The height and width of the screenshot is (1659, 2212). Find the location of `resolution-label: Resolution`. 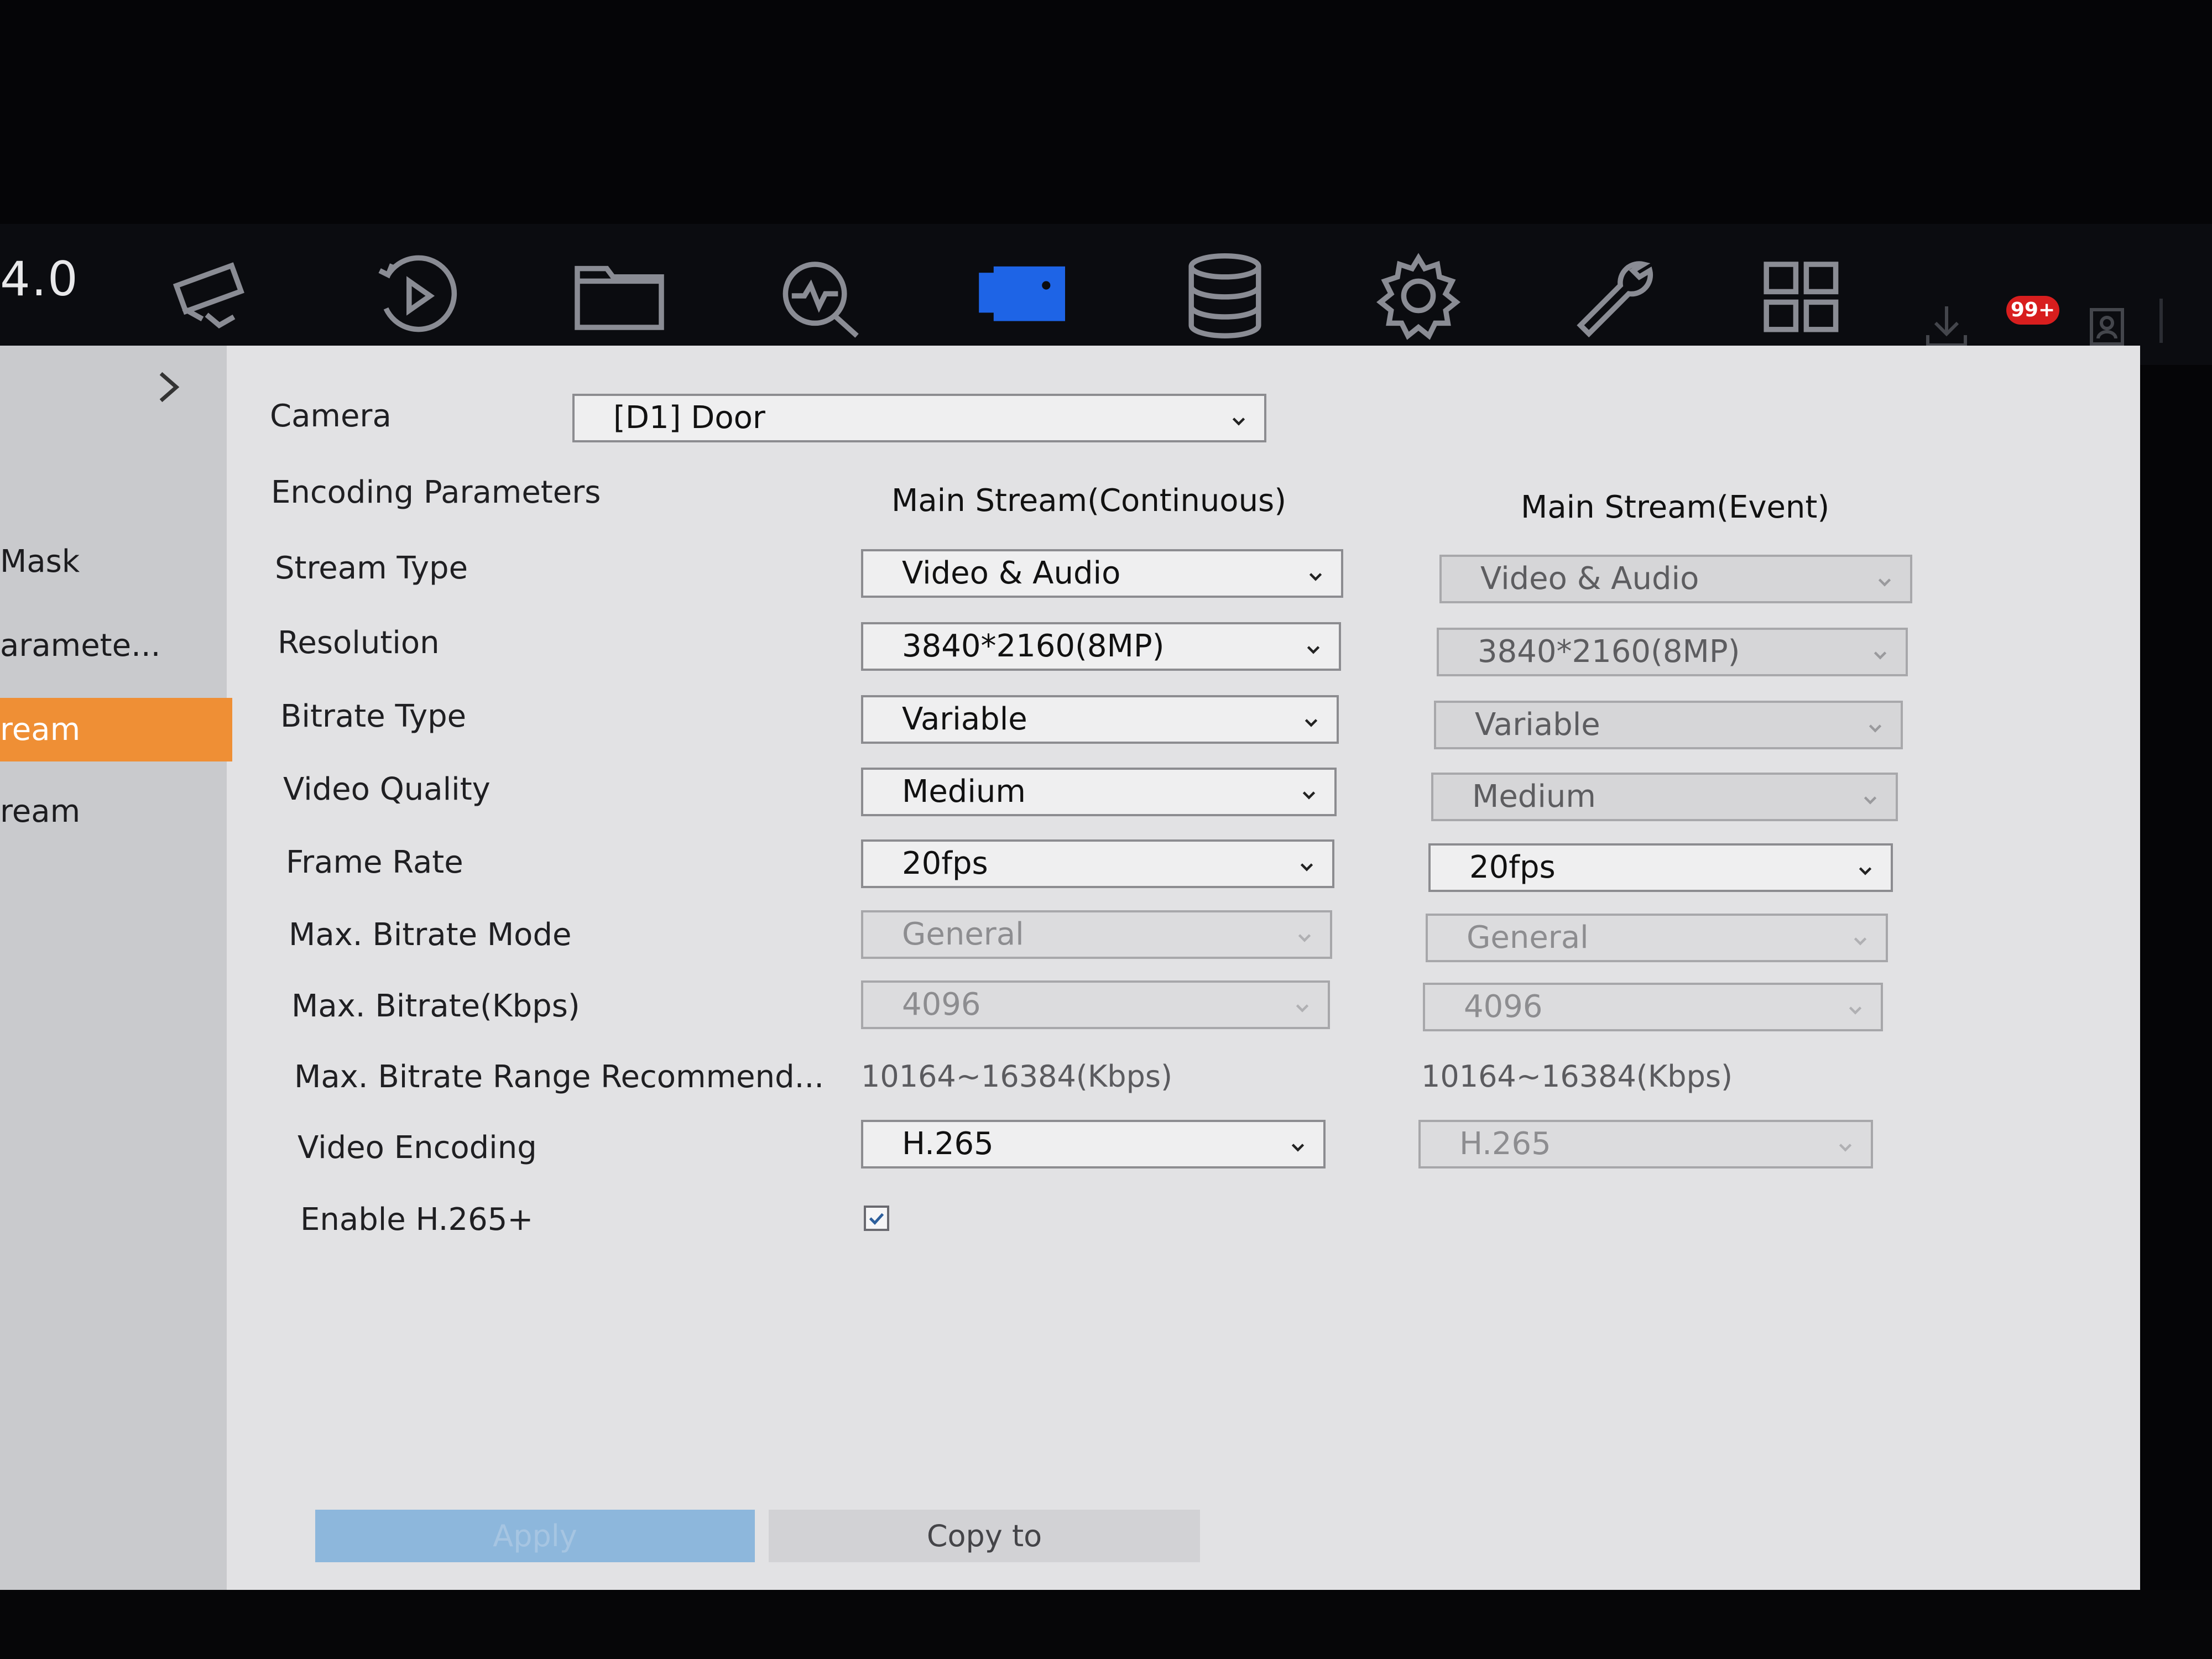

resolution-label: Resolution is located at coordinates (359, 643).